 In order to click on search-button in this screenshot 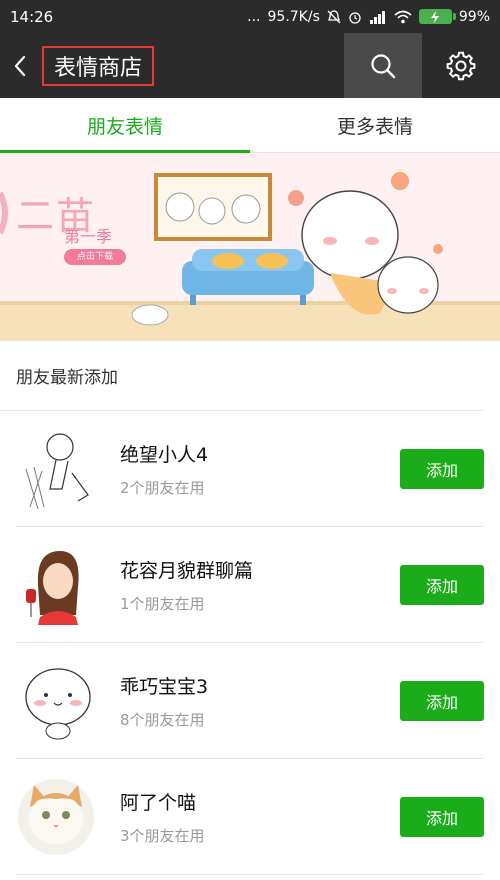, I will do `click(383, 65)`.